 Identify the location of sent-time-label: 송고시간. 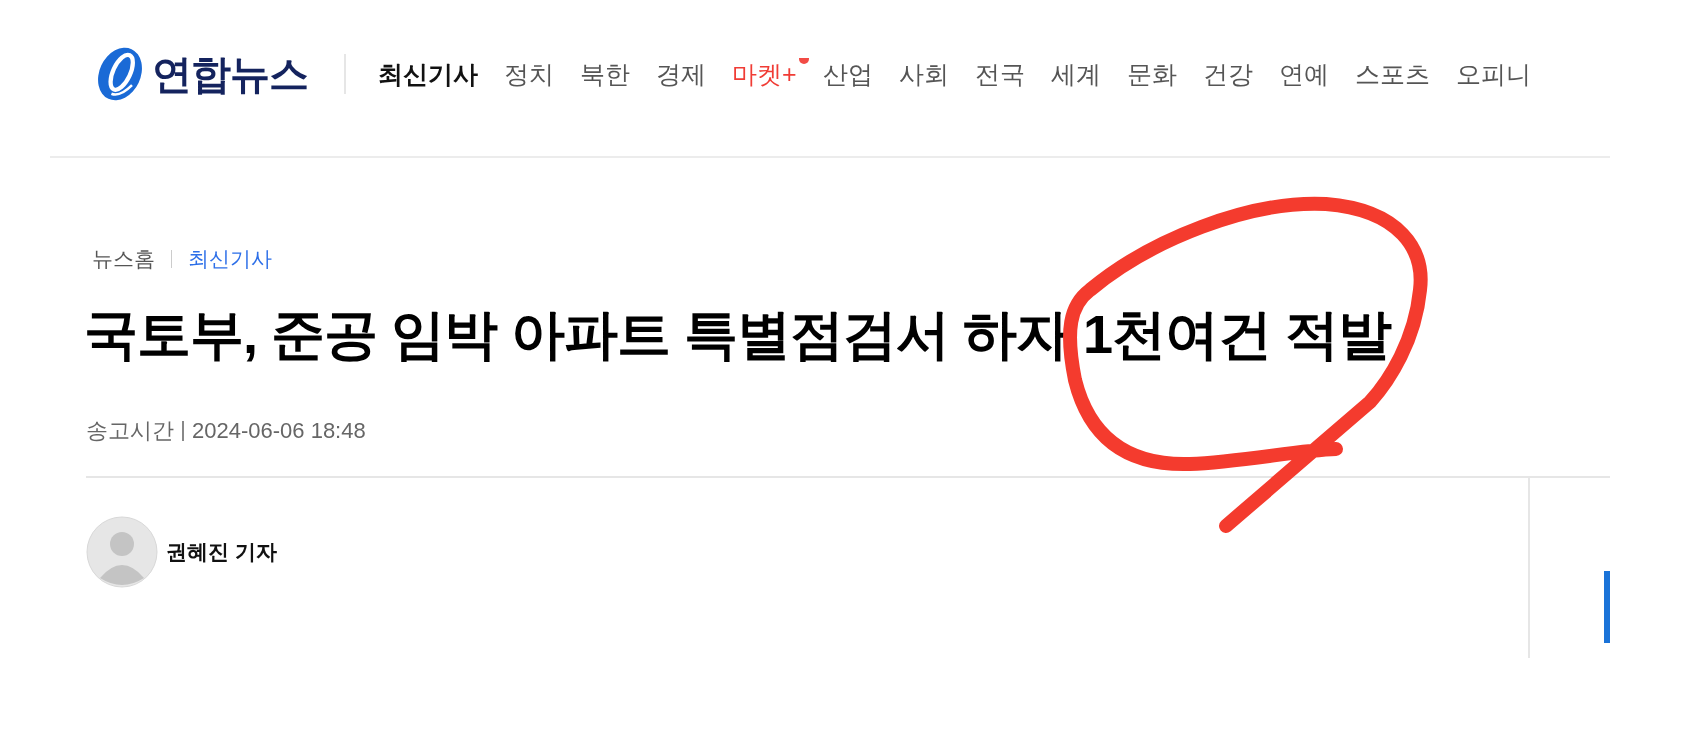
(130, 431).